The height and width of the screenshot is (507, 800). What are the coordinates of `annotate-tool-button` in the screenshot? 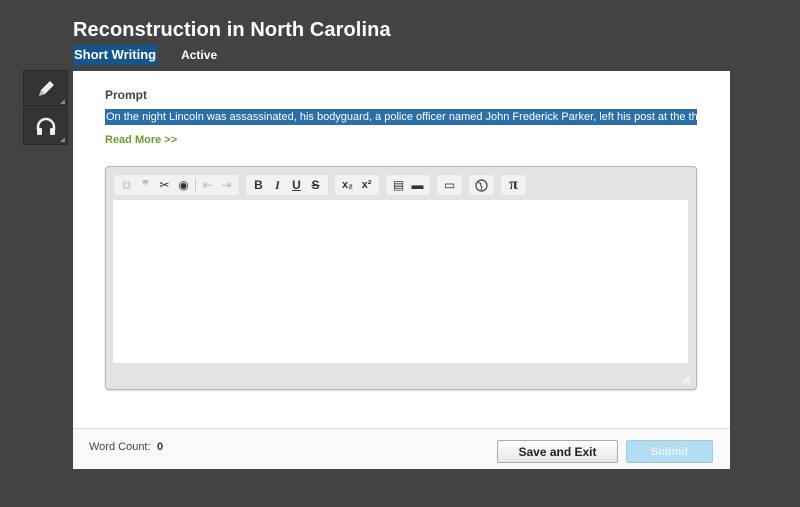 It's located at (45, 88).